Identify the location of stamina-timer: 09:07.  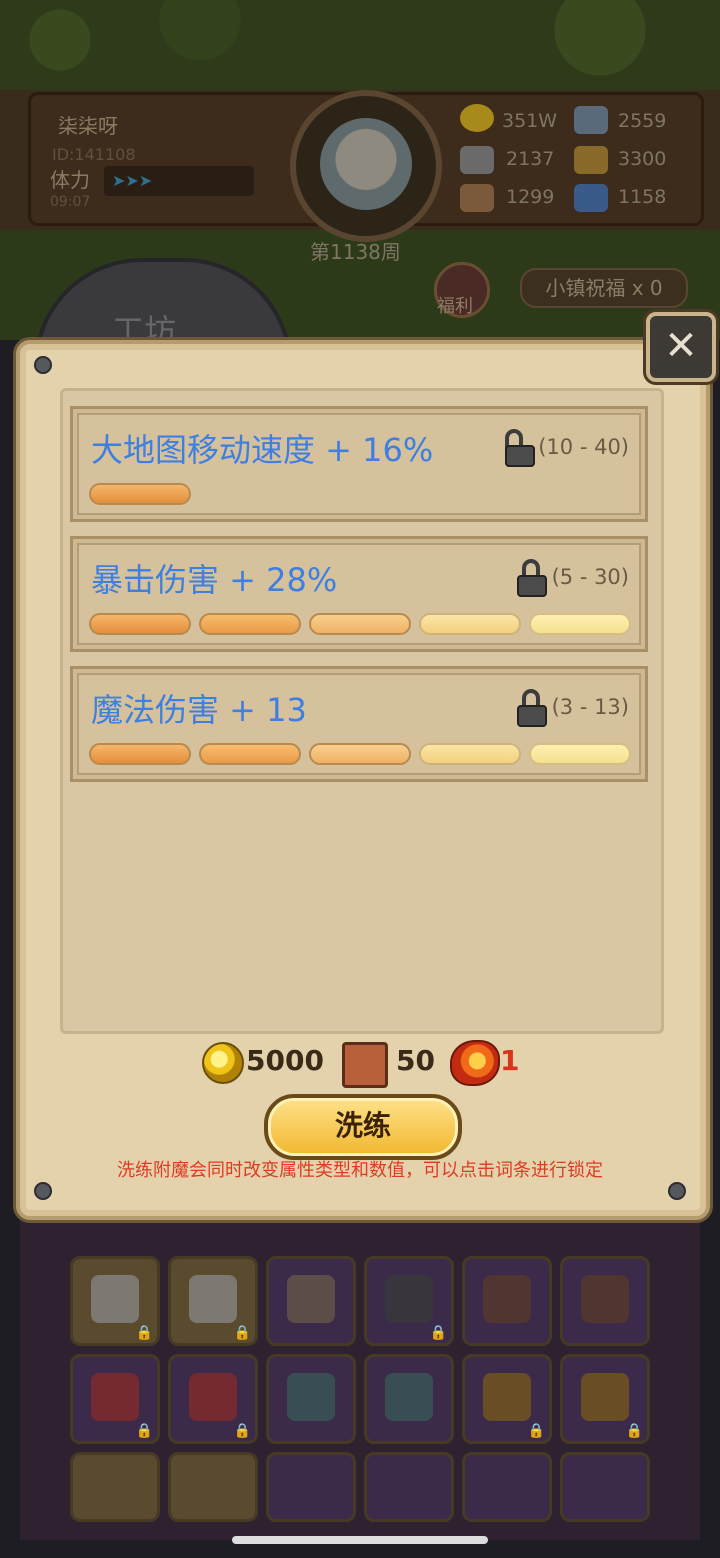
(70, 202).